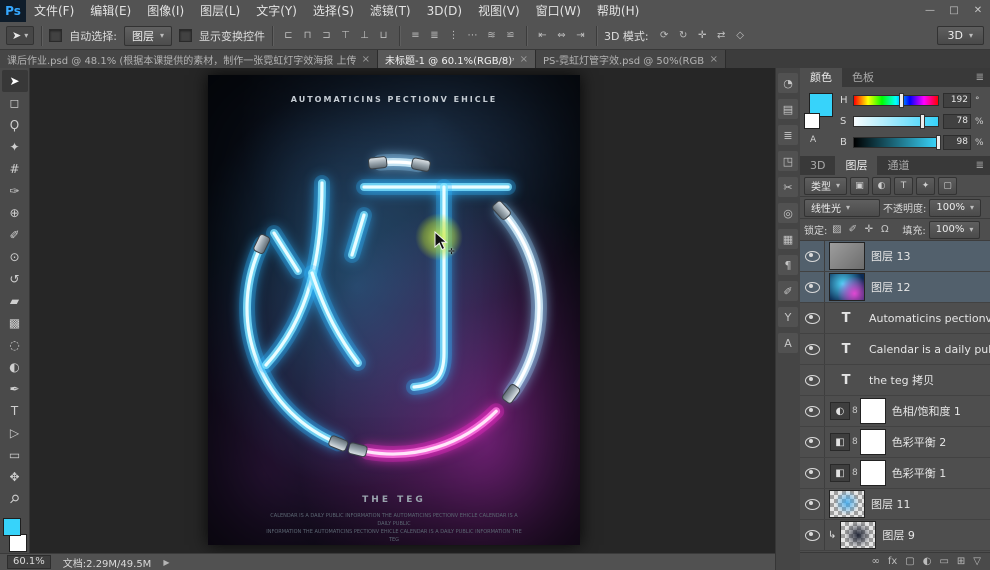 The height and width of the screenshot is (570, 990). Describe the element at coordinates (110, 11) in the screenshot. I see `menu-item: 编辑(E)` at that location.